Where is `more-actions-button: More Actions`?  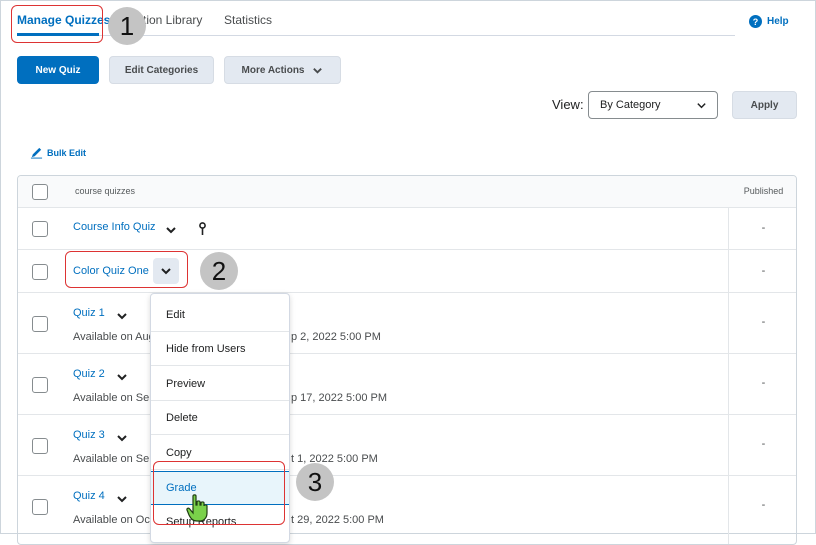 more-actions-button: More Actions is located at coordinates (282, 70).